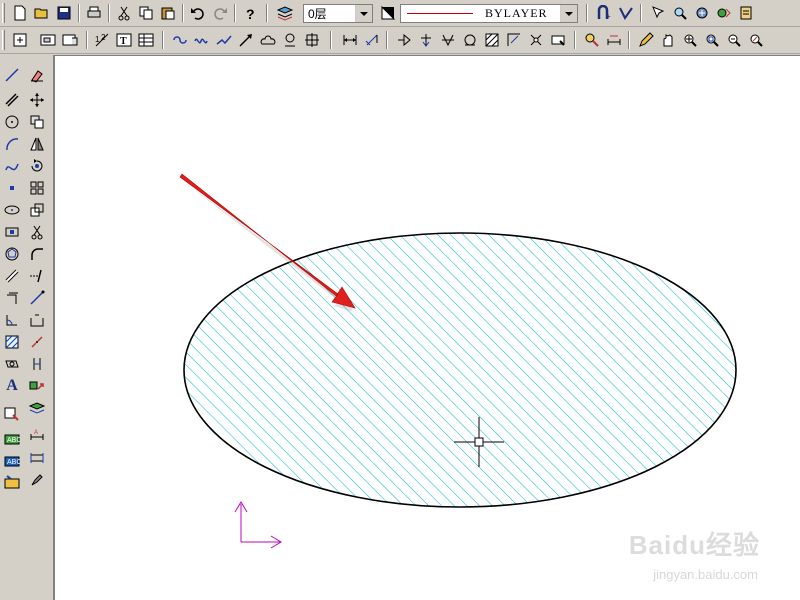 The image size is (800, 600). What do you see at coordinates (146, 40) in the screenshot?
I see `table-icon` at bounding box center [146, 40].